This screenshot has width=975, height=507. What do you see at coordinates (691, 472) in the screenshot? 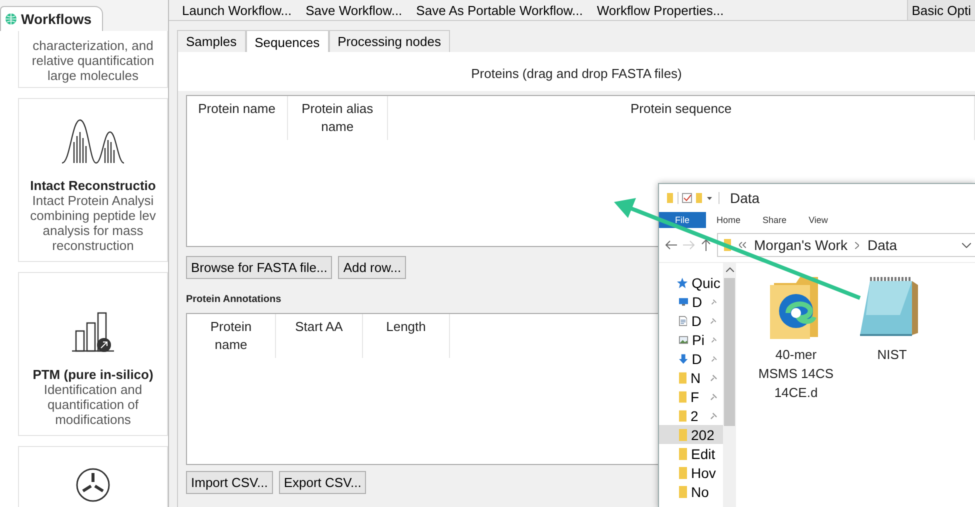
I see `nav-item: Hov` at bounding box center [691, 472].